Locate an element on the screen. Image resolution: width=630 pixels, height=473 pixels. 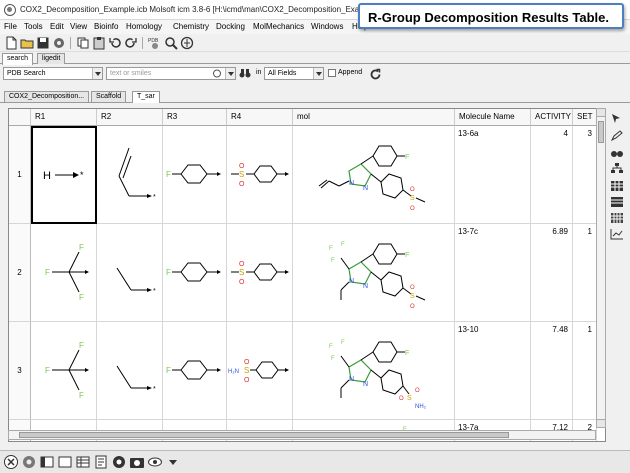
column-header-r1: R1 is located at coordinates (64, 117).